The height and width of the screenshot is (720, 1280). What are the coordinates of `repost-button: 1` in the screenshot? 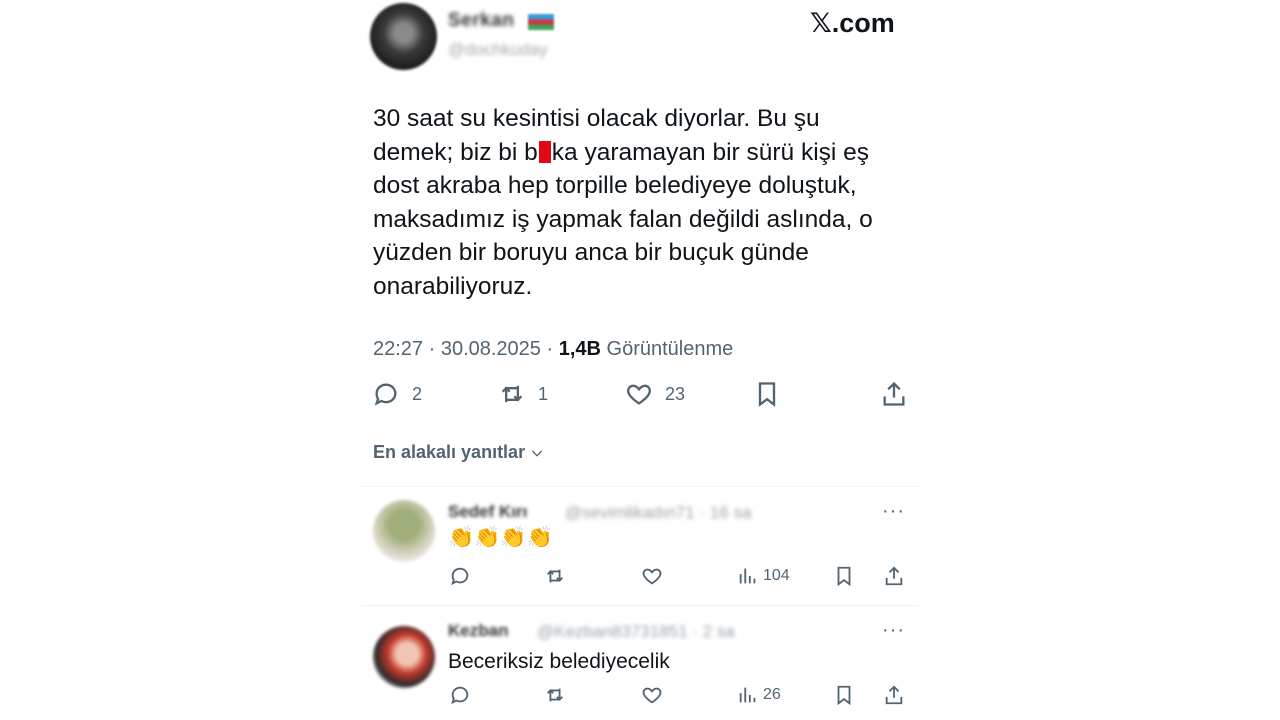 It's located at (523, 394).